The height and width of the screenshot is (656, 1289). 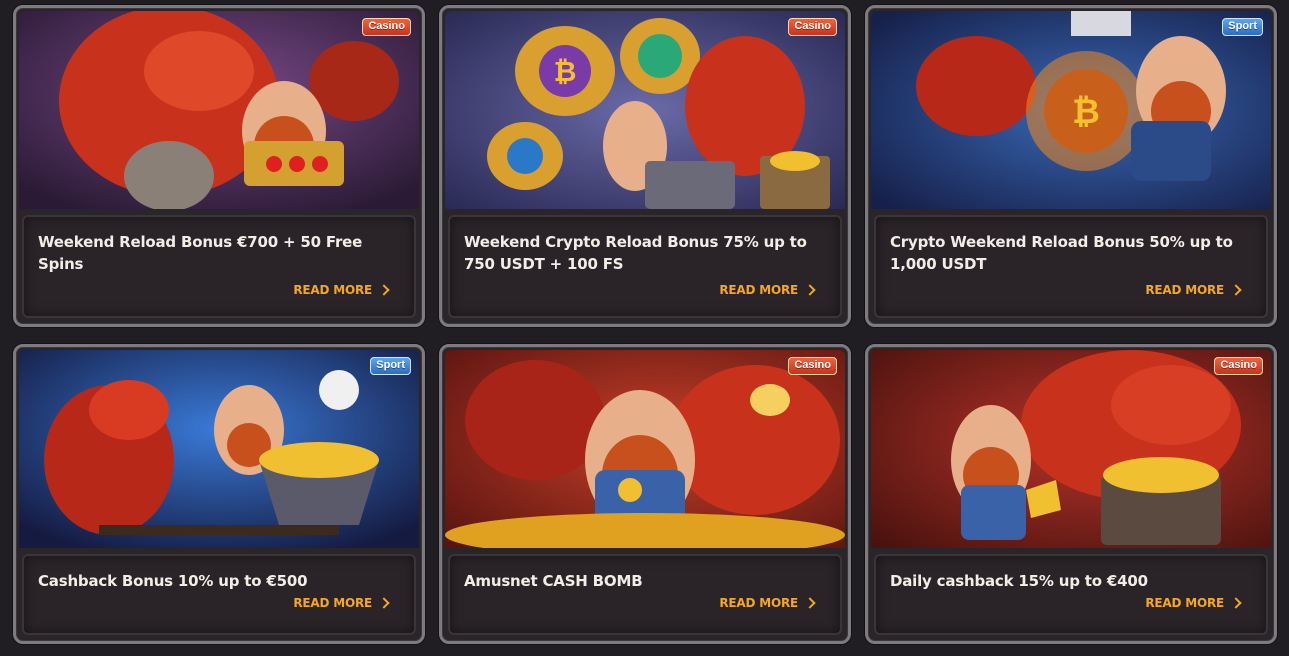 What do you see at coordinates (173, 581) in the screenshot?
I see `promo-title: Cashback Bonus 10% up to €500` at bounding box center [173, 581].